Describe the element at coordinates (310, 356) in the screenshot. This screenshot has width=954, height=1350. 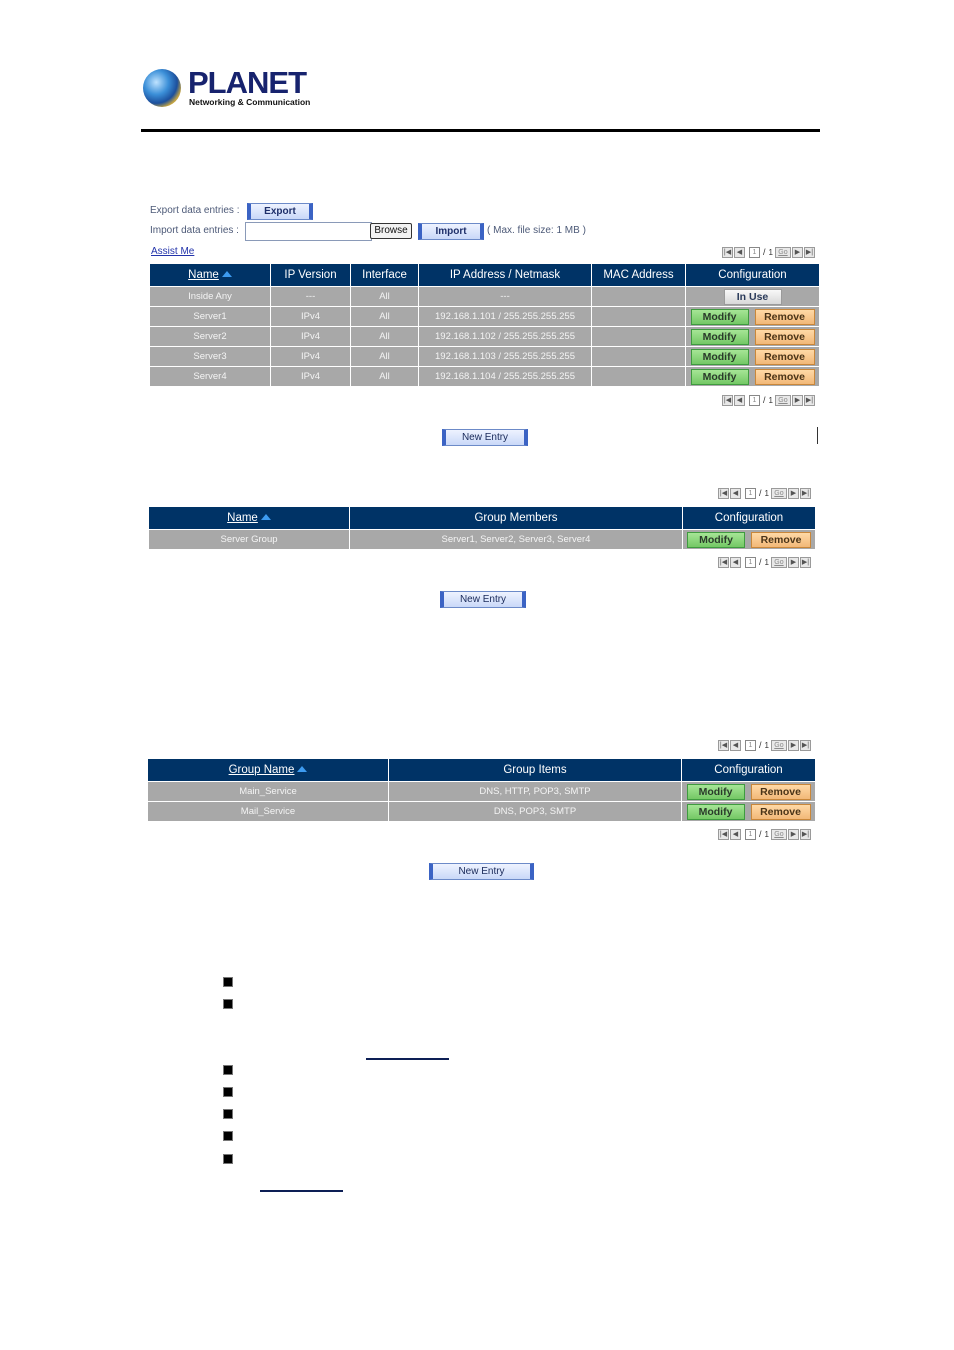
I see `cell-ip-version: IPv4` at that location.